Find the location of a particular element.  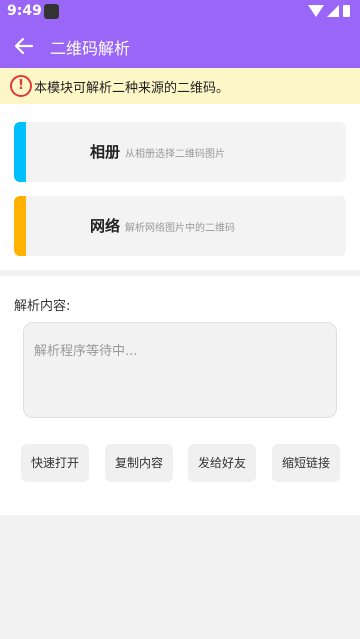

page-title: 二维码解析 is located at coordinates (90, 48).